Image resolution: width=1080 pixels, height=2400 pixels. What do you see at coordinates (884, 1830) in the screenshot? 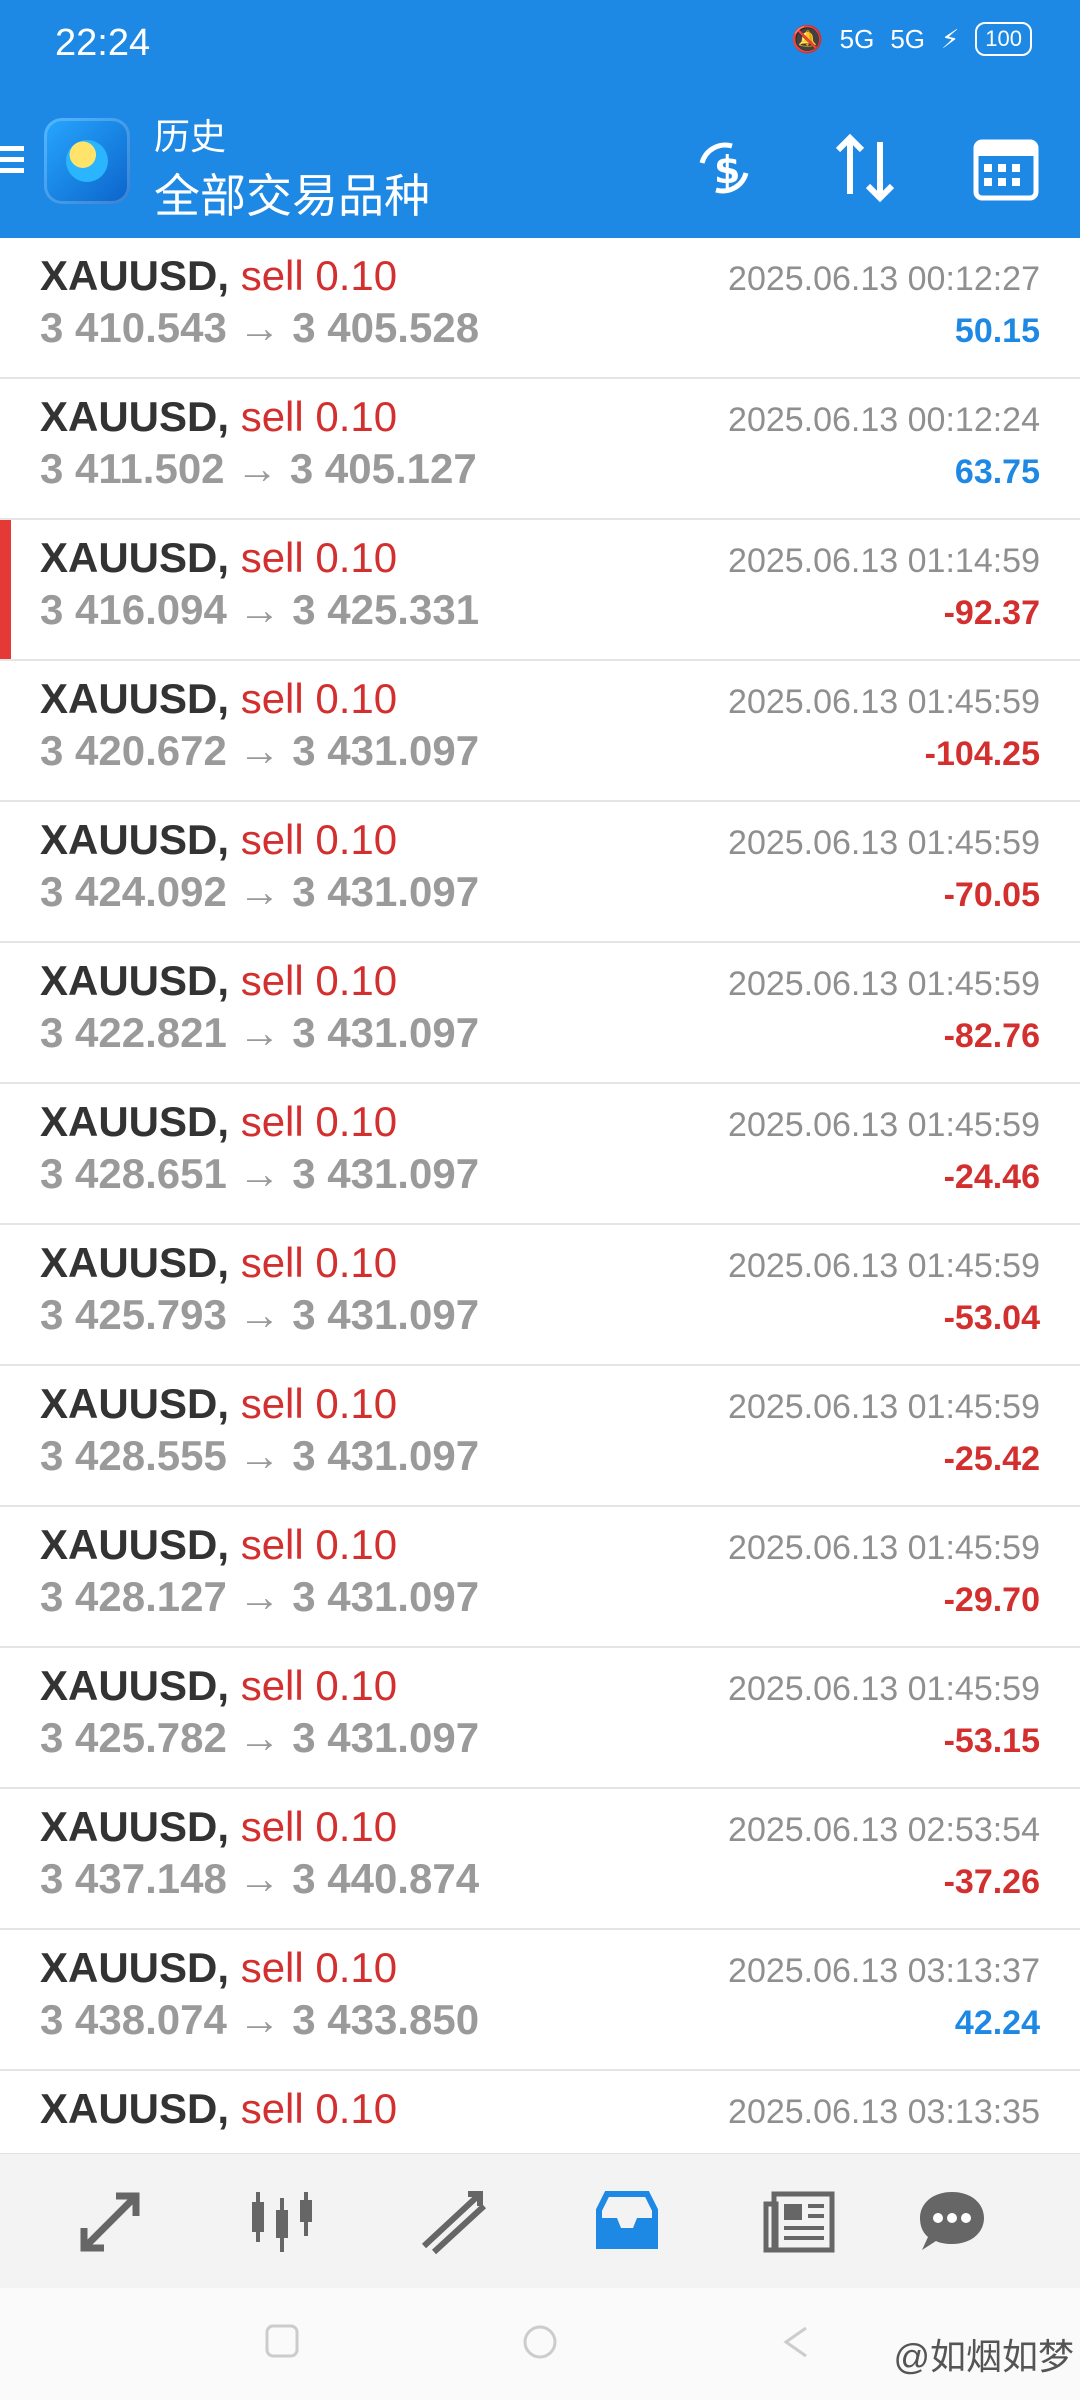
I see `trade-time: 2025.06.13 02:53:54` at bounding box center [884, 1830].